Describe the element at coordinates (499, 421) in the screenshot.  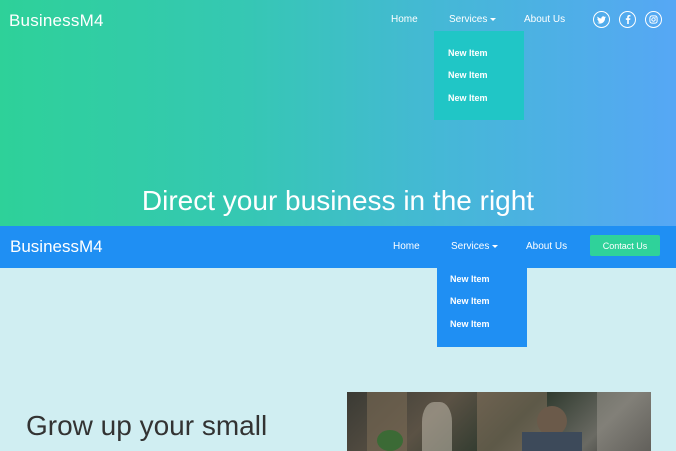
I see `team-photo` at that location.